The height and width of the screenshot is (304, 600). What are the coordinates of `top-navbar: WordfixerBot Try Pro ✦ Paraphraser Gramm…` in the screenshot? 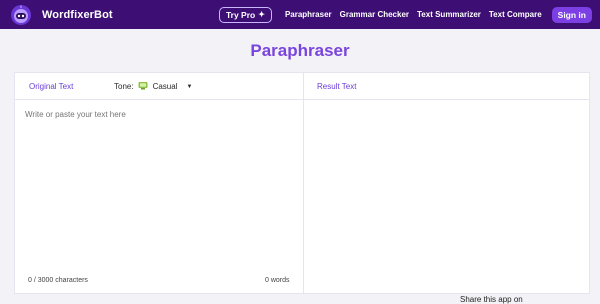 It's located at (300, 14).